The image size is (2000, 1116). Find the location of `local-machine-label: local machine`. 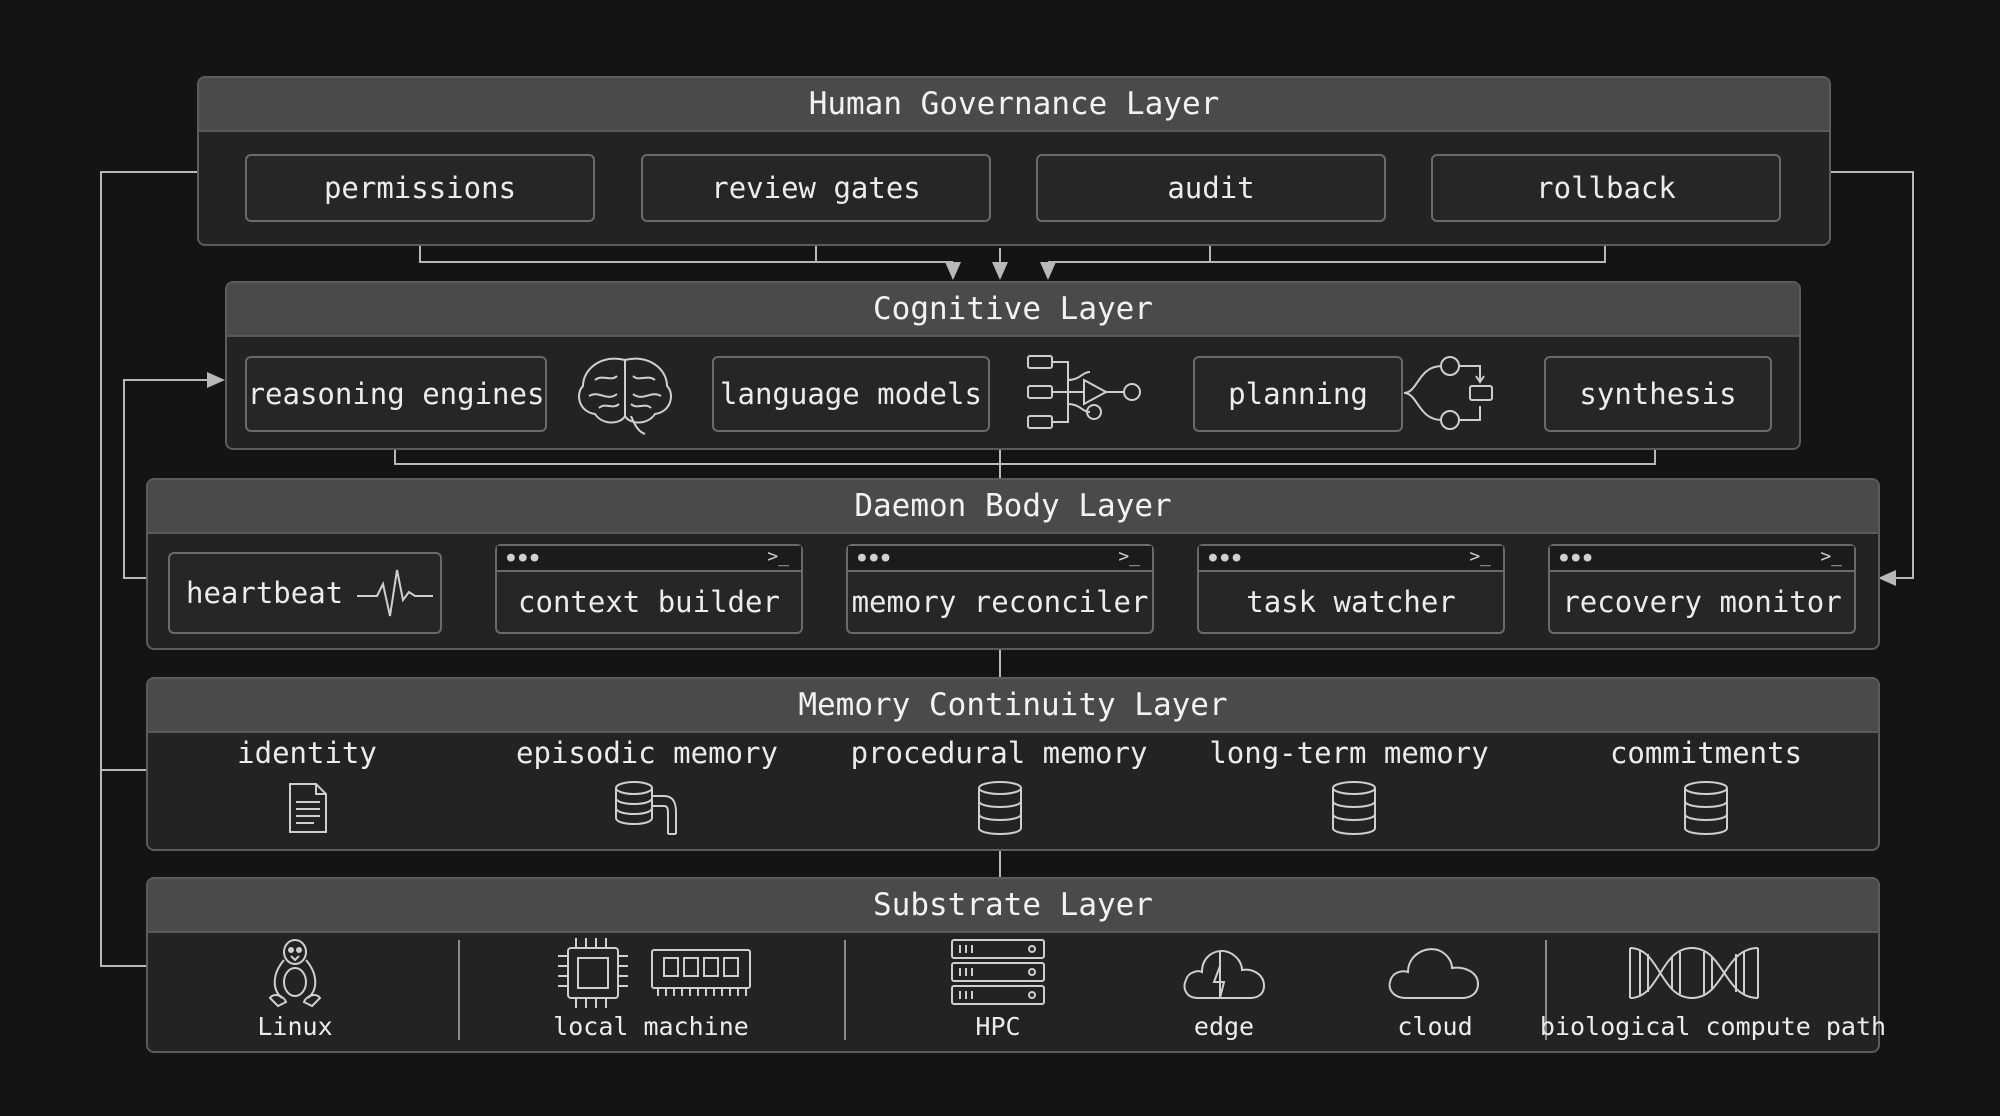

local-machine-label: local machine is located at coordinates (651, 1026).